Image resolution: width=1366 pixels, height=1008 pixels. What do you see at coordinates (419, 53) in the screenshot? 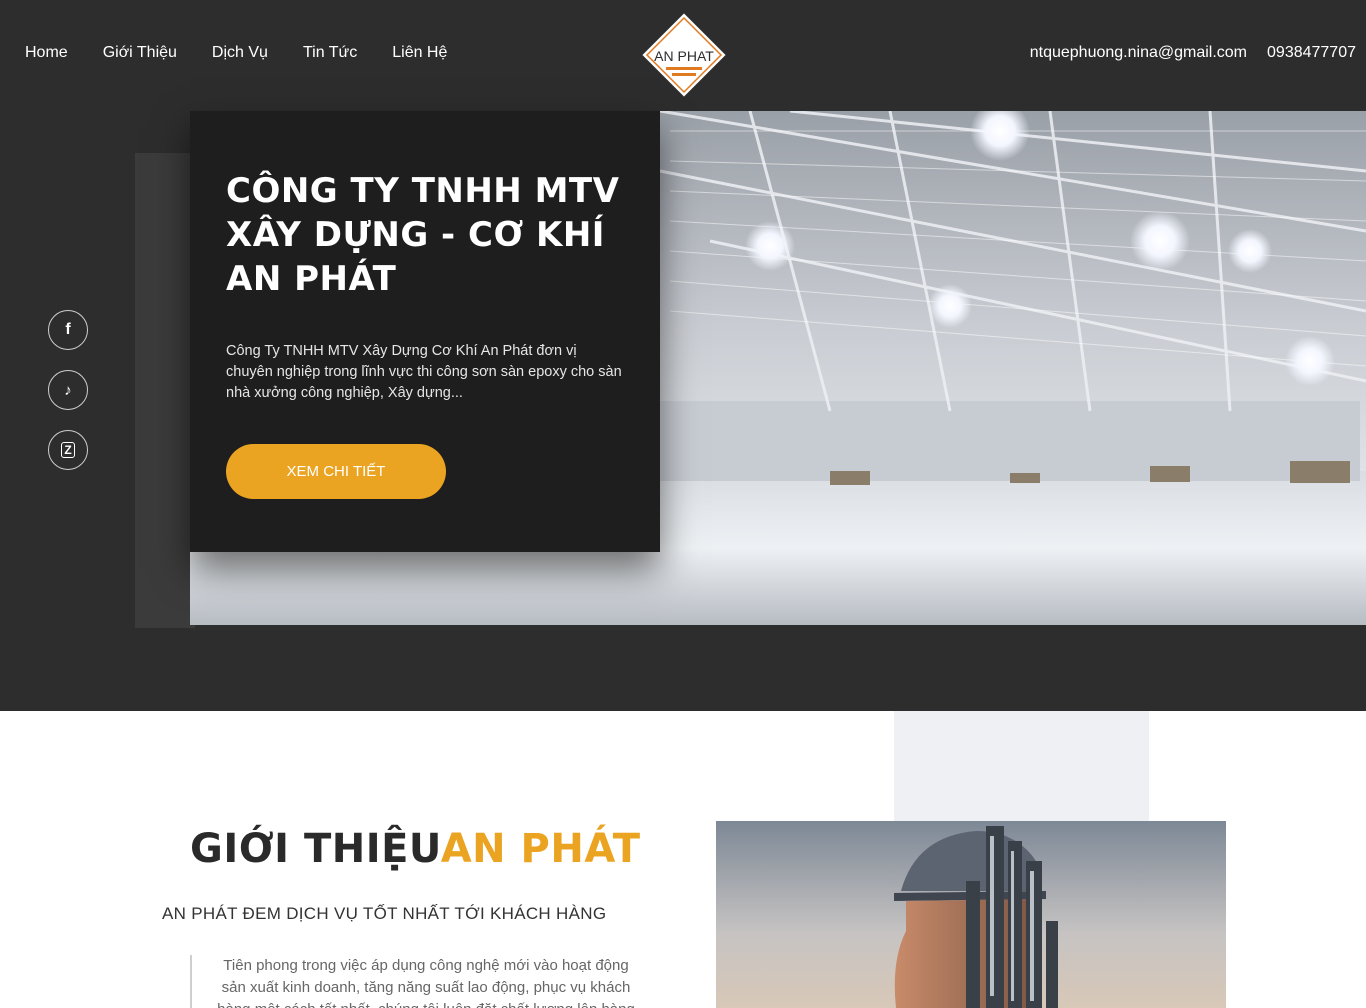
I see `nav-lien-he: Liên Hệ` at bounding box center [419, 53].